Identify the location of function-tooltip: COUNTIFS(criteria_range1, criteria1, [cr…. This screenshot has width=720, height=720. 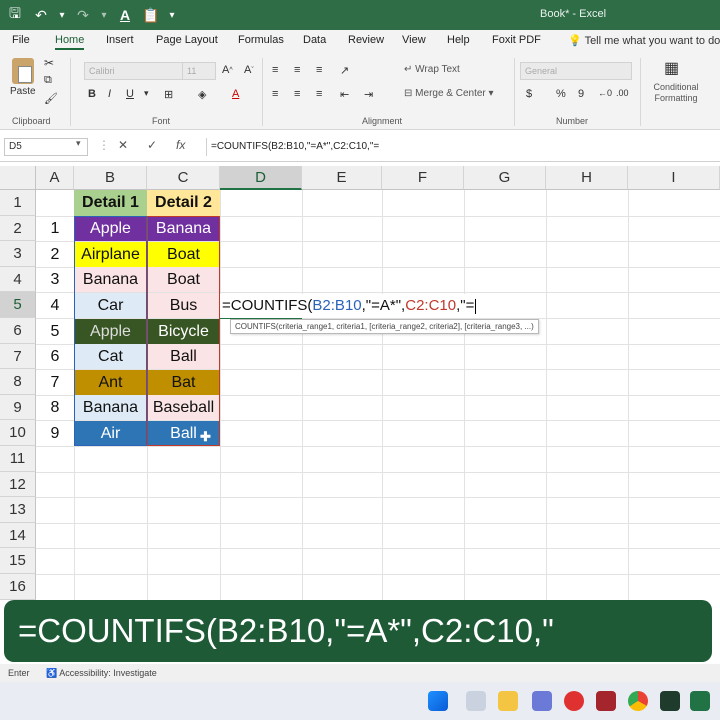
(384, 326).